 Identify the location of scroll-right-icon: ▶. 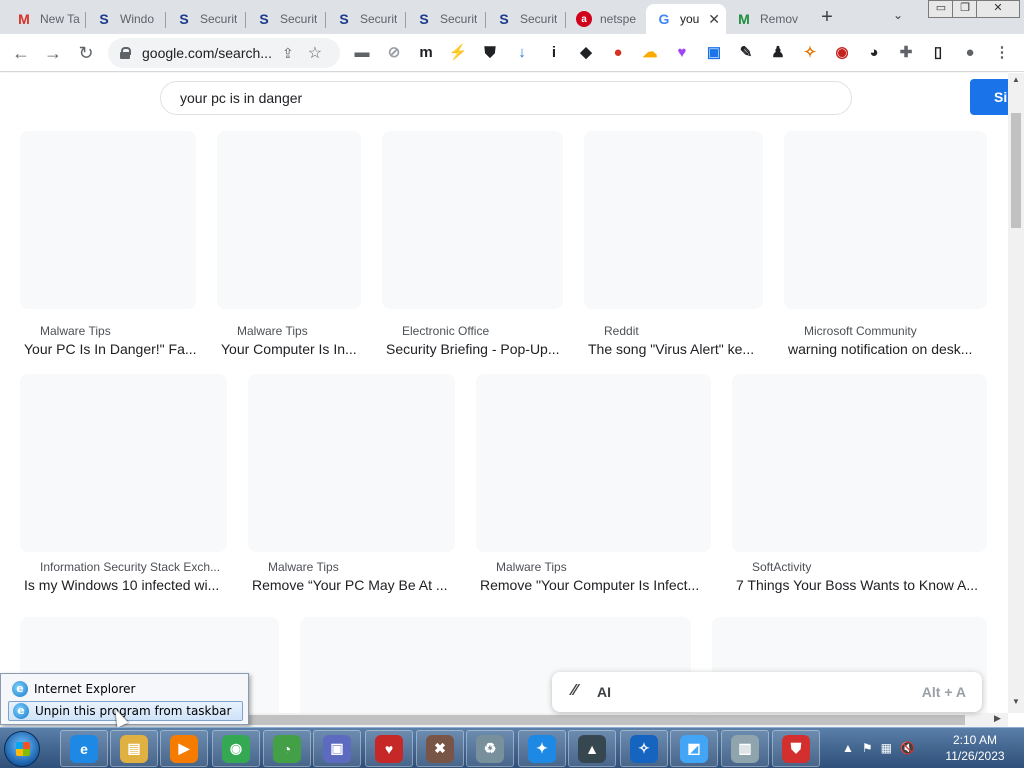
(997, 718).